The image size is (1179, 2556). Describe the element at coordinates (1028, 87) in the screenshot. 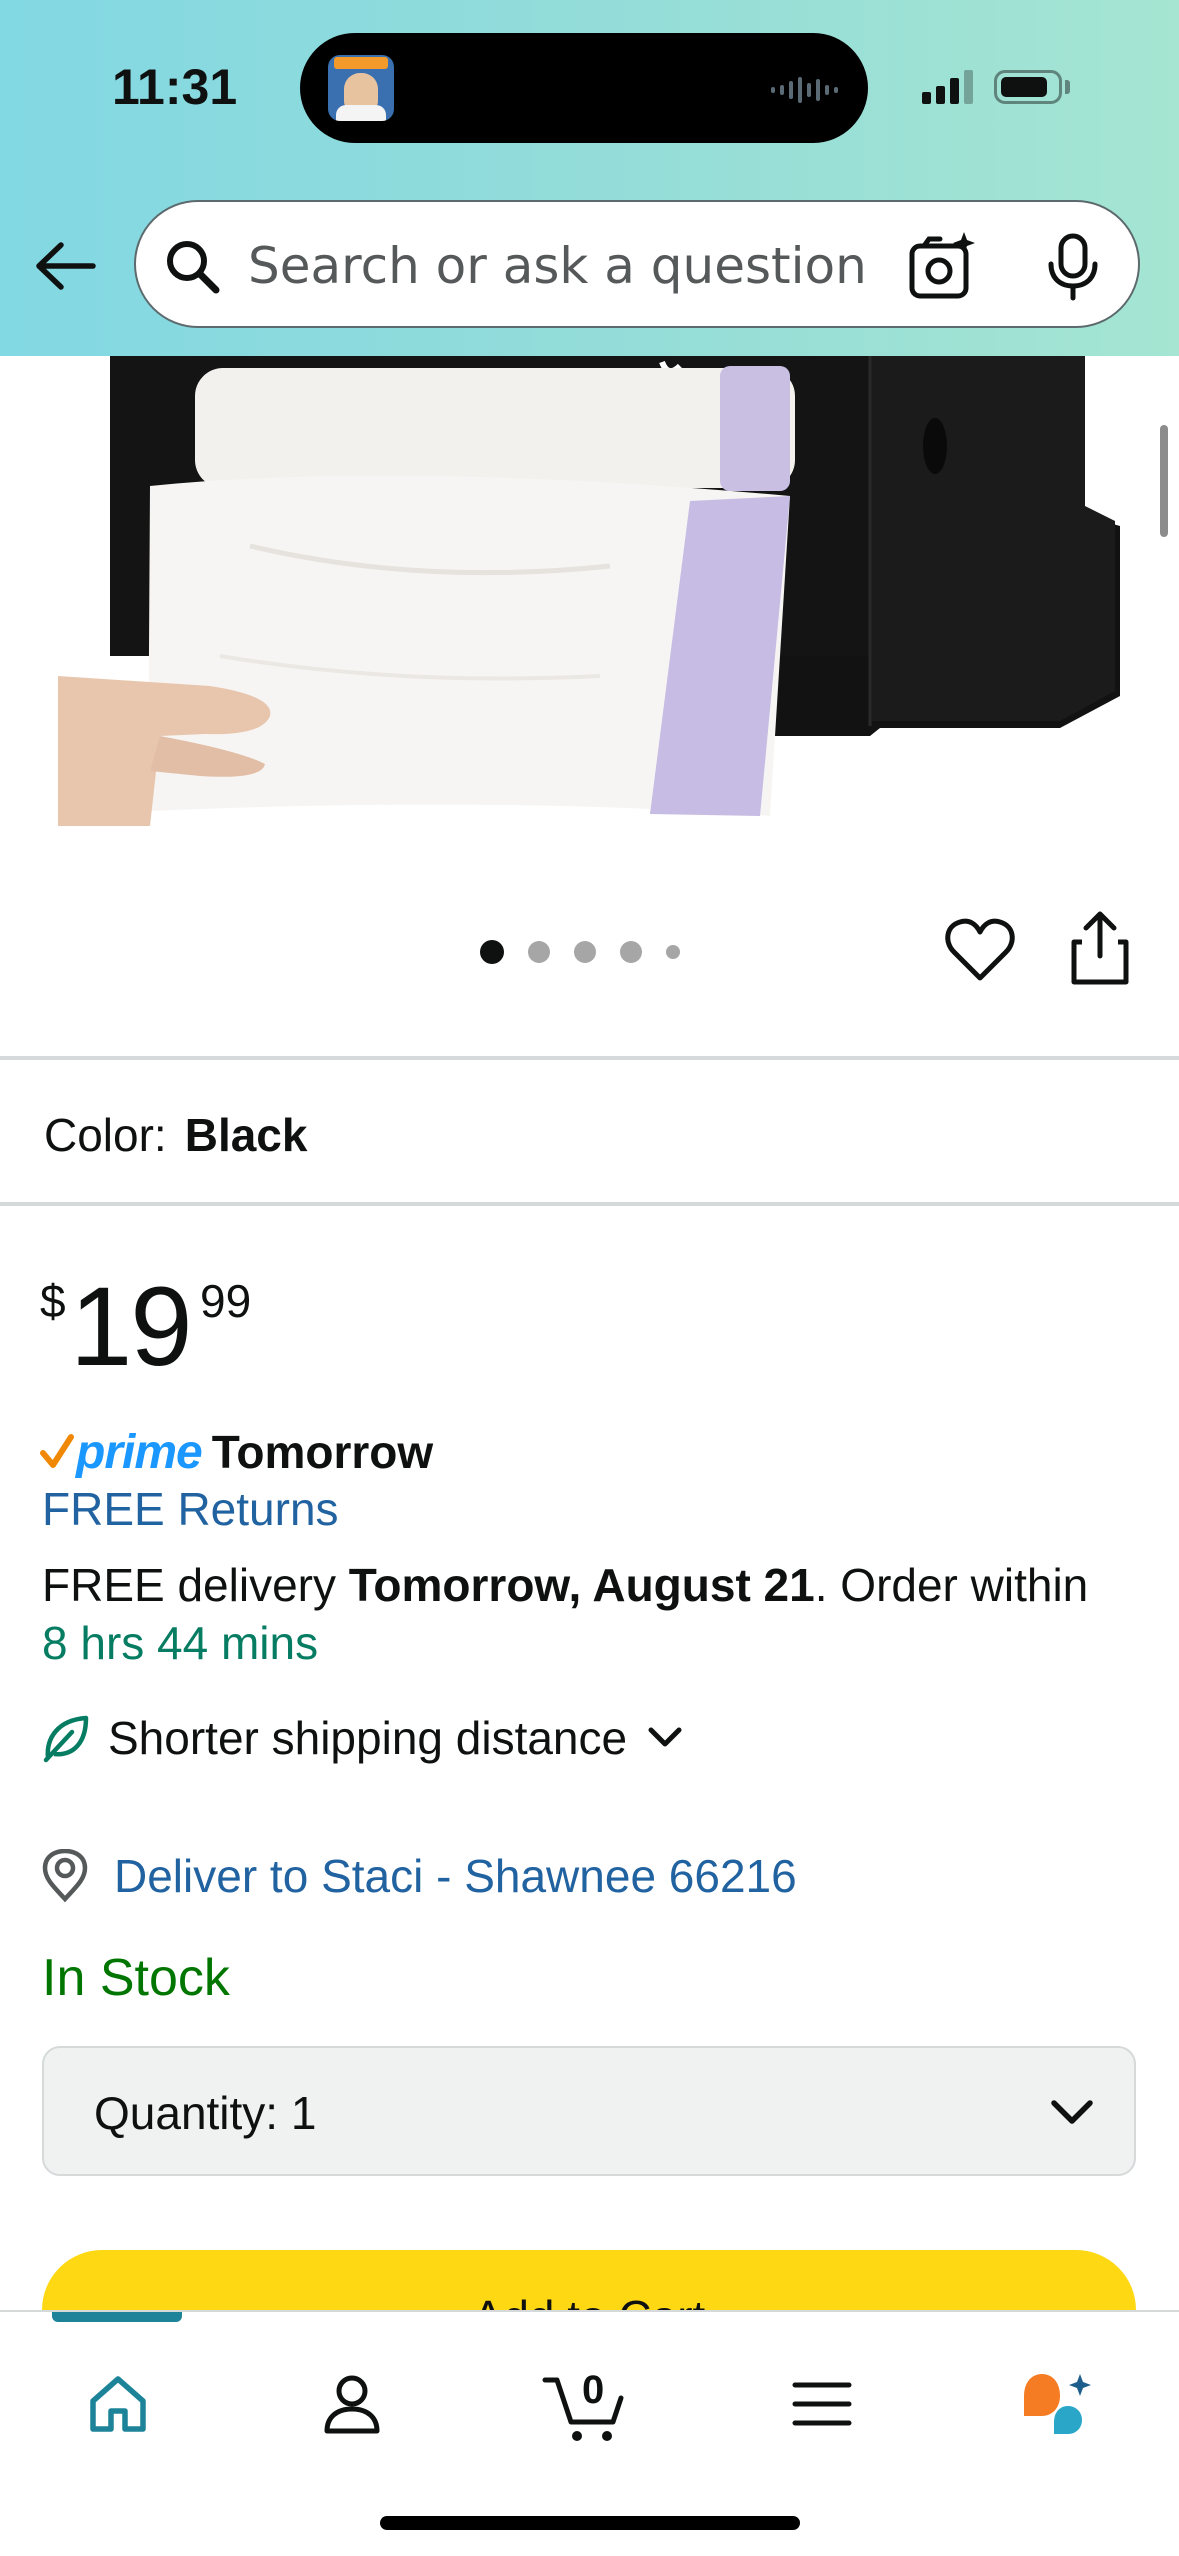

I see `battery-icon` at that location.